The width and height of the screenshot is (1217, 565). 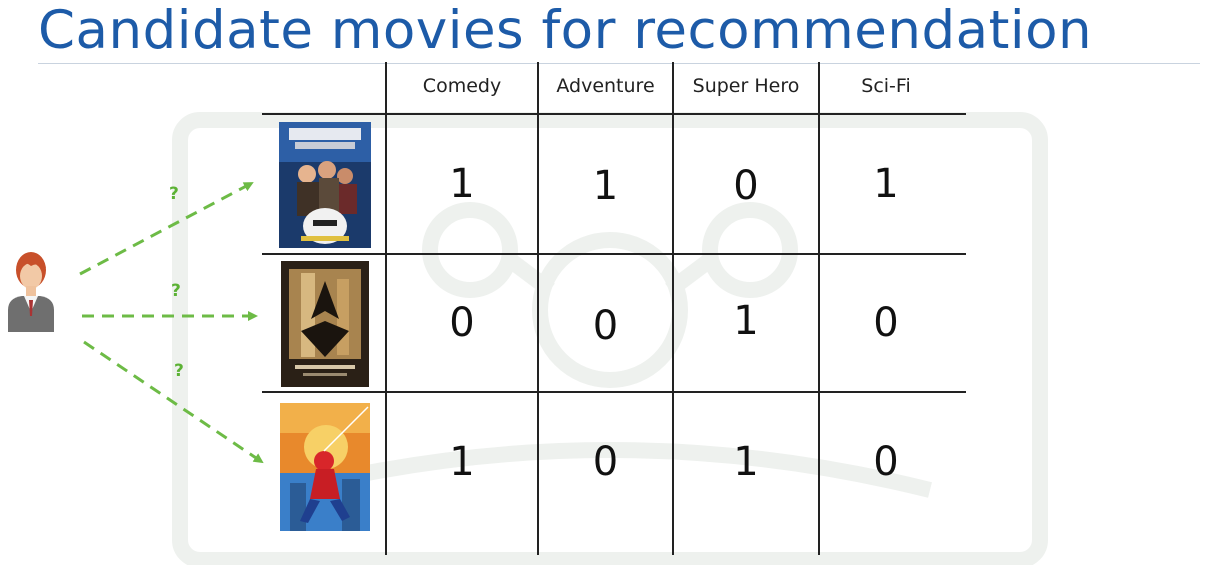 What do you see at coordinates (176, 291) in the screenshot?
I see `arrow-label-2: ?` at bounding box center [176, 291].